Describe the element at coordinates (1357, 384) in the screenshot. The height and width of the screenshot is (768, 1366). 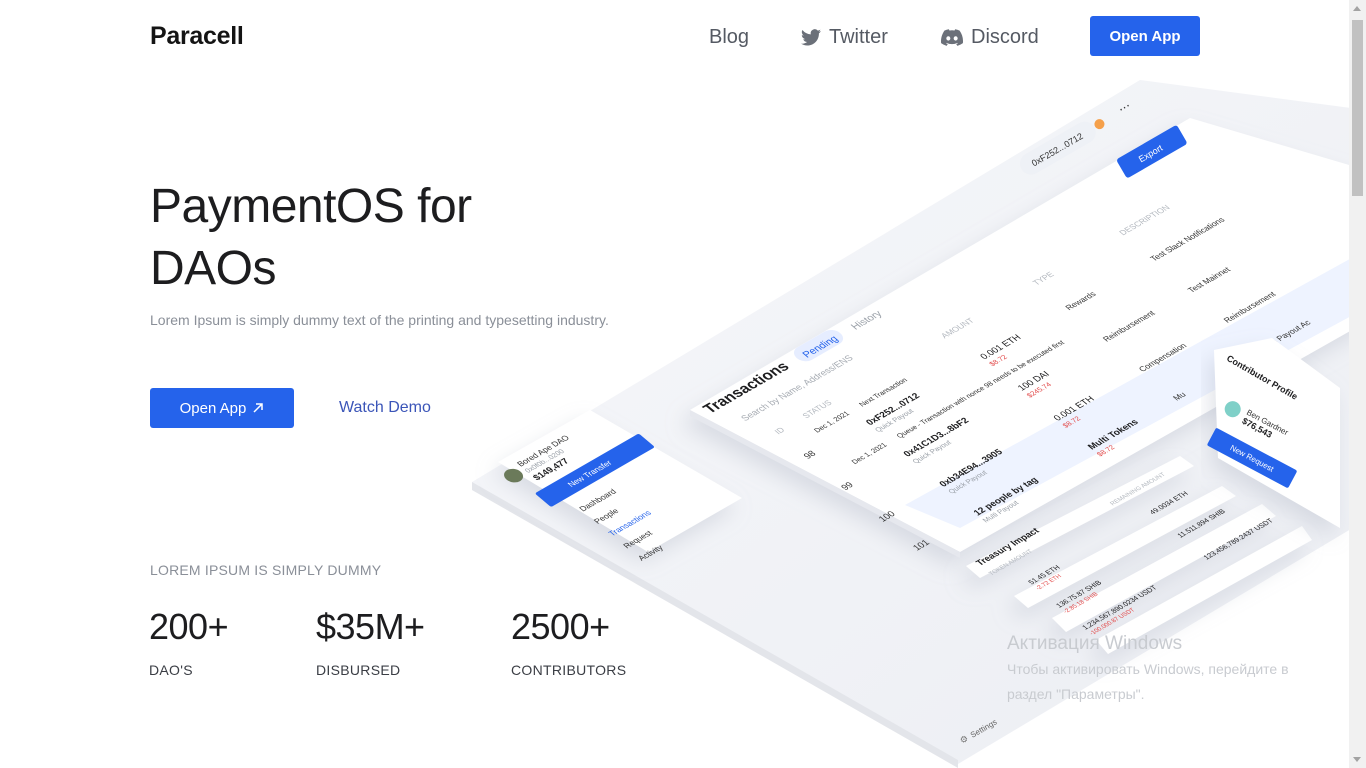
I see `scrollbar` at that location.